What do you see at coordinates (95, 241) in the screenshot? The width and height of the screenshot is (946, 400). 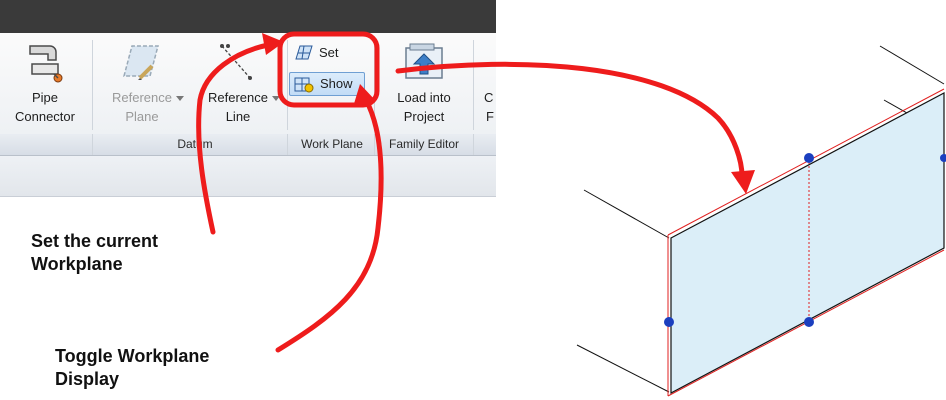 I see `caption-set-line-1: Set the current` at bounding box center [95, 241].